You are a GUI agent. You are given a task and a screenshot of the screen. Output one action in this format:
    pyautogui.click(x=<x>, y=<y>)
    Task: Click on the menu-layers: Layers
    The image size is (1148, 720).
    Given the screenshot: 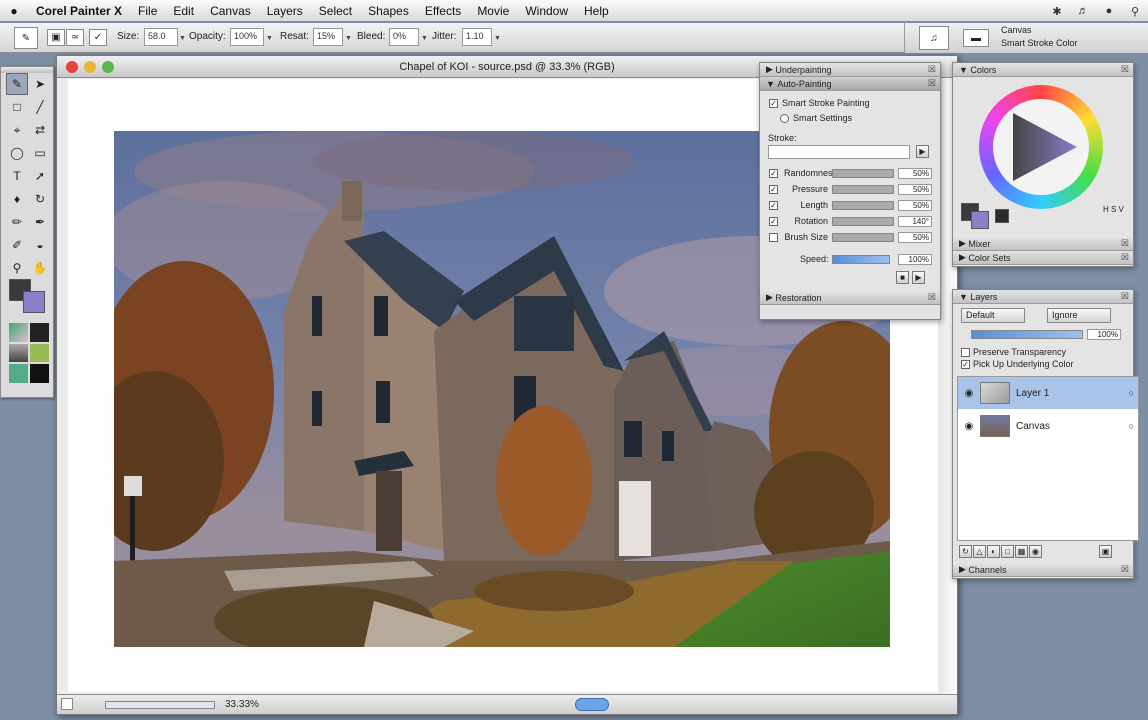 What is the action you would take?
    pyautogui.click(x=285, y=11)
    